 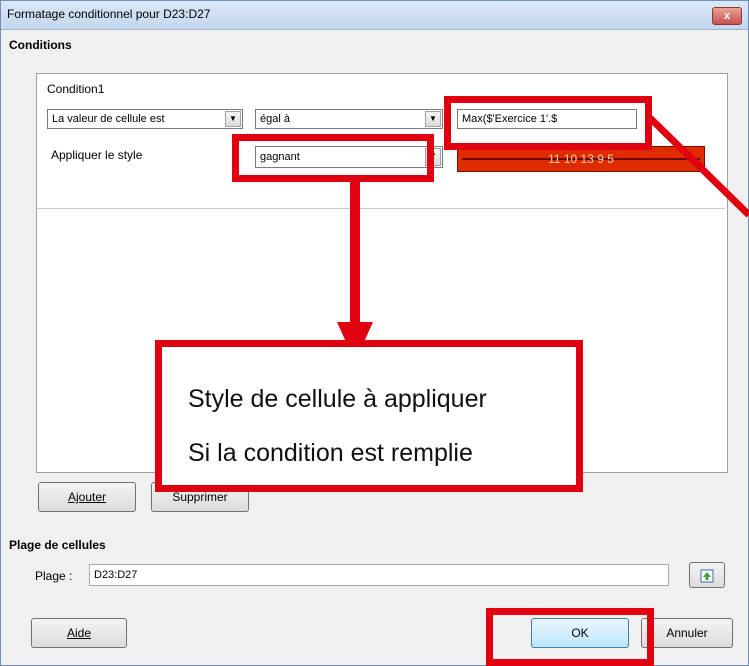 I want to click on formula-pointer-line, so click(x=698, y=166).